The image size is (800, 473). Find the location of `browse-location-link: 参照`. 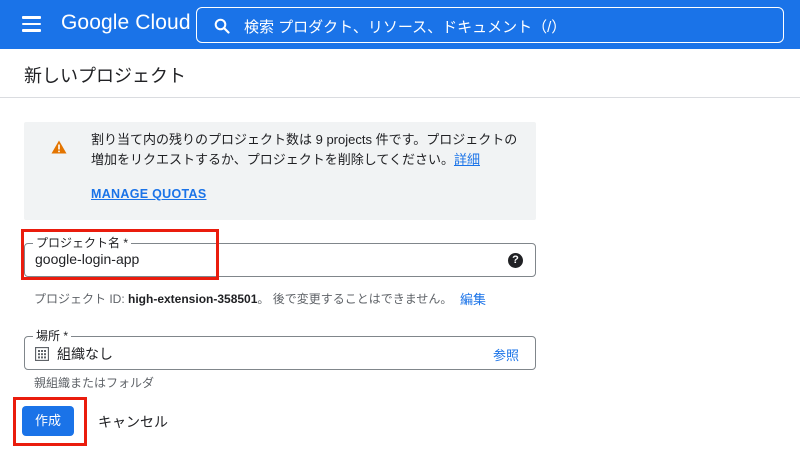

browse-location-link: 参照 is located at coordinates (506, 354).